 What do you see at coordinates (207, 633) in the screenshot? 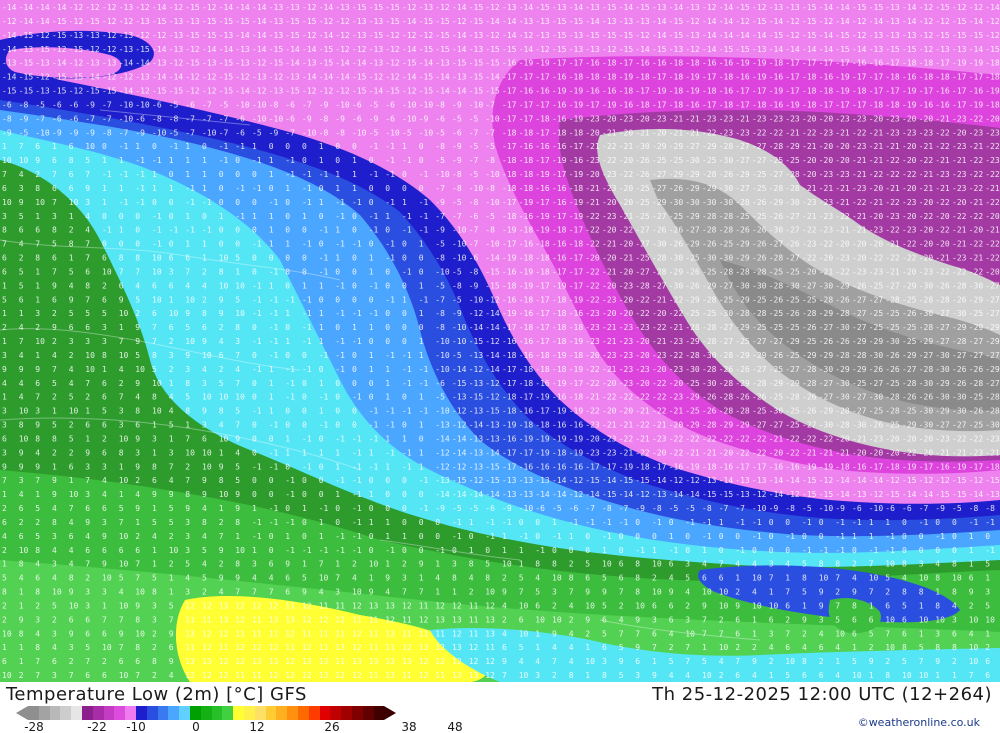
I see `grid-value-label: 12` at bounding box center [207, 633].